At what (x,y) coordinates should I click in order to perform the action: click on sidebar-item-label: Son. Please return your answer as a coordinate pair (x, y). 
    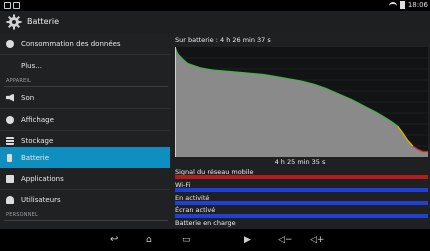
    Looking at the image, I should click on (28, 97).